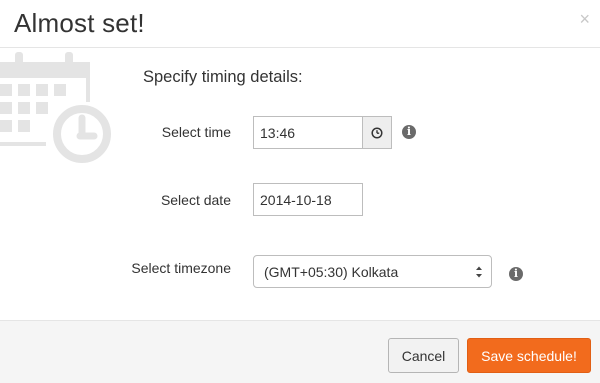 This screenshot has height=383, width=600. What do you see at coordinates (56, 108) in the screenshot?
I see `calendar-clock-icon` at bounding box center [56, 108].